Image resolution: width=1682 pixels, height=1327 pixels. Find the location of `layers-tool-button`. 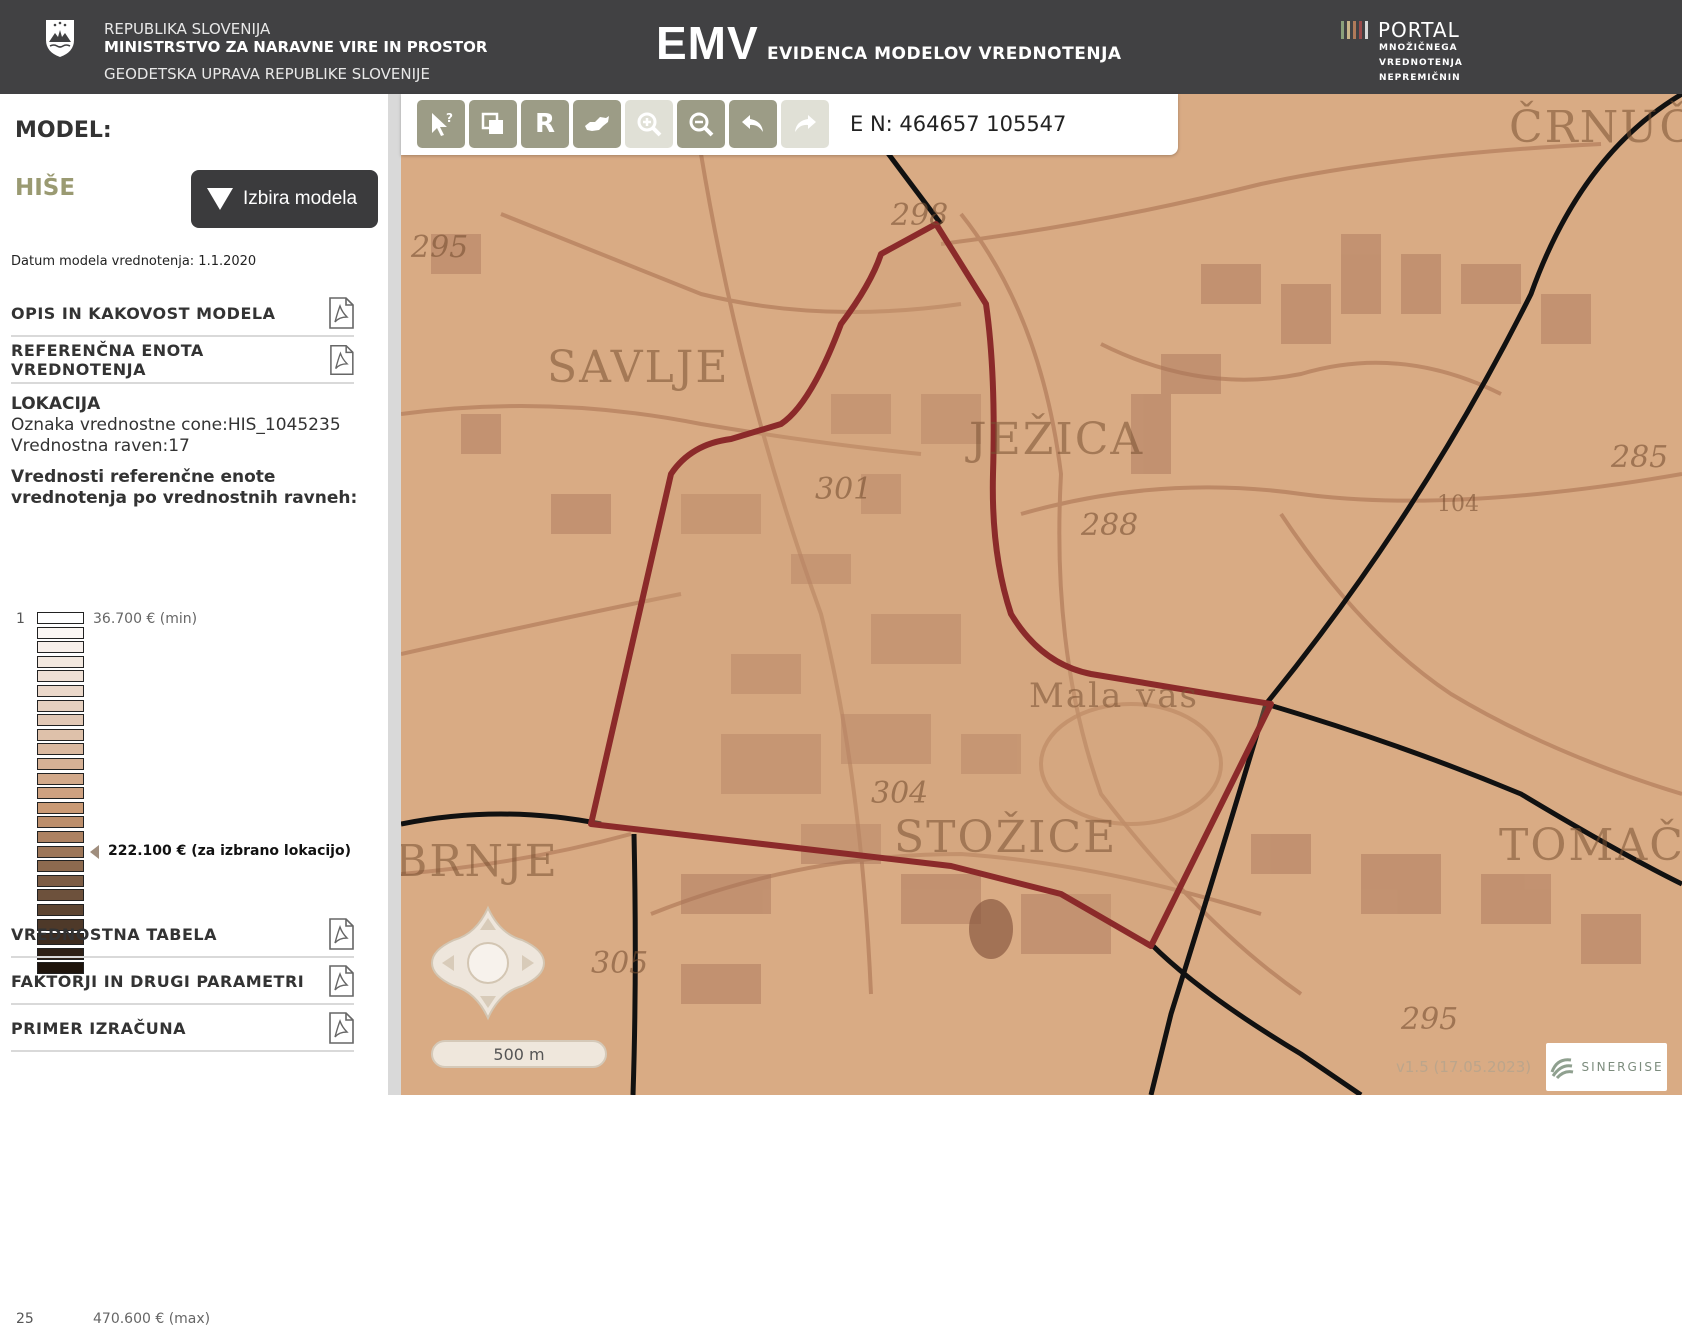

layers-tool-button is located at coordinates (493, 124).